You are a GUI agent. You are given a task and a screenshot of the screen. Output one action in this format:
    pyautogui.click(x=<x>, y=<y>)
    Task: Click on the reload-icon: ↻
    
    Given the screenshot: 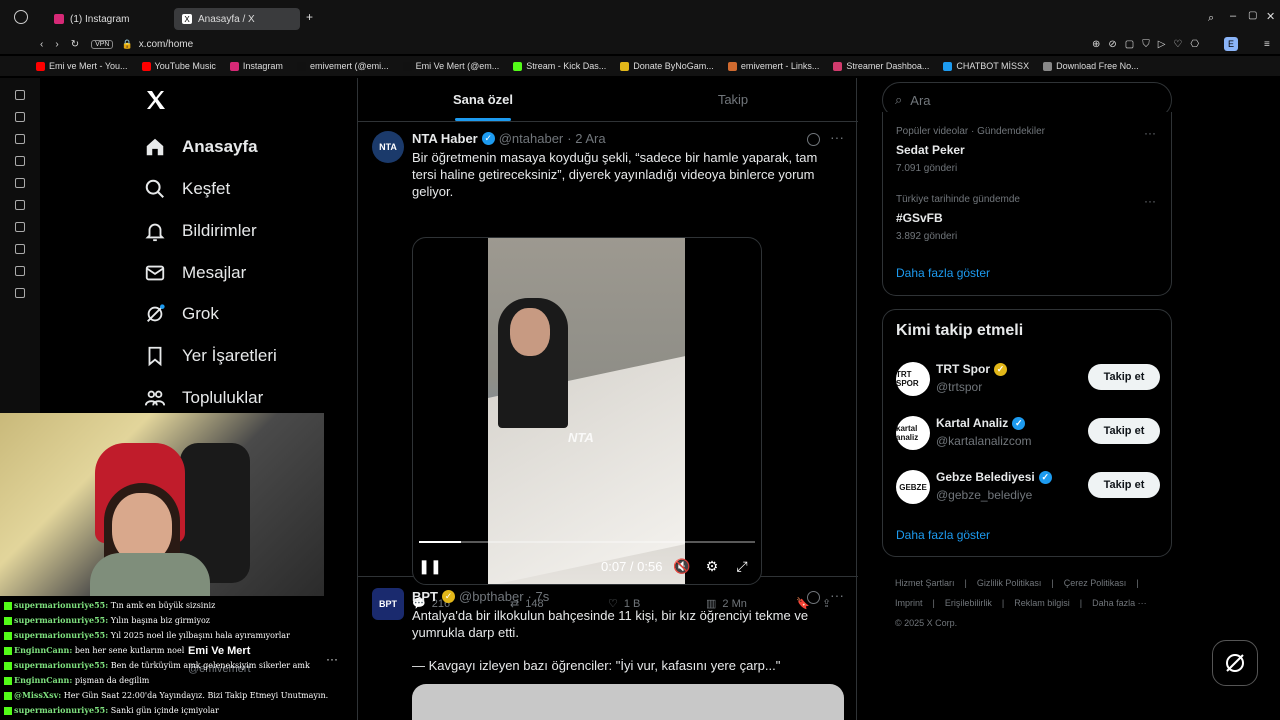 What is the action you would take?
    pyautogui.click(x=75, y=44)
    